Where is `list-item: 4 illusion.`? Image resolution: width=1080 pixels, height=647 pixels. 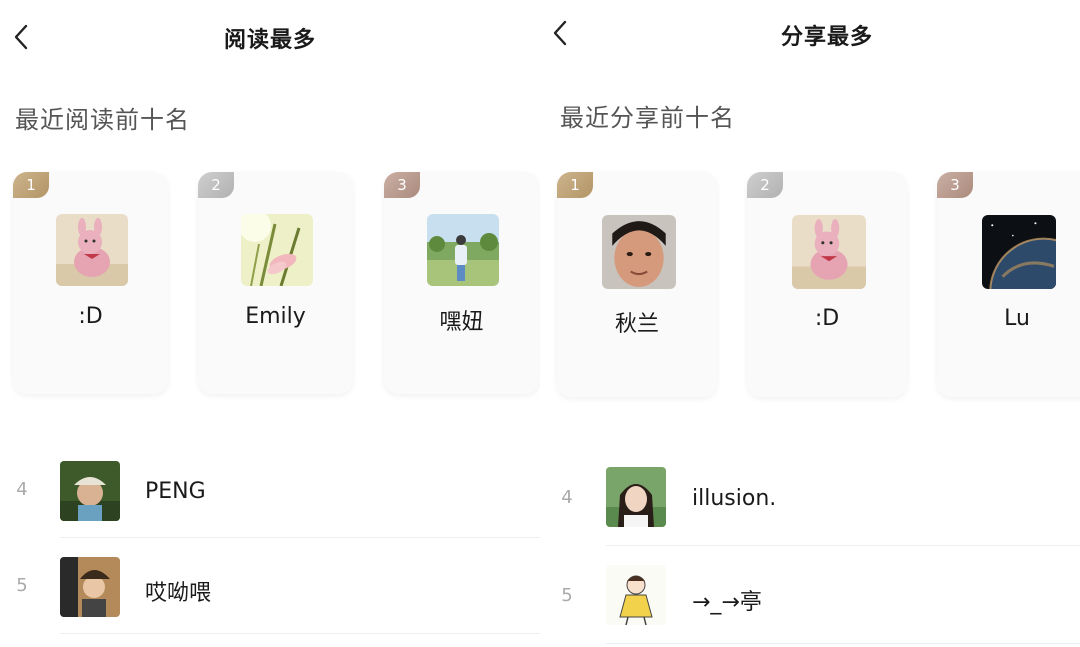
list-item: 4 illusion. is located at coordinates (812, 497).